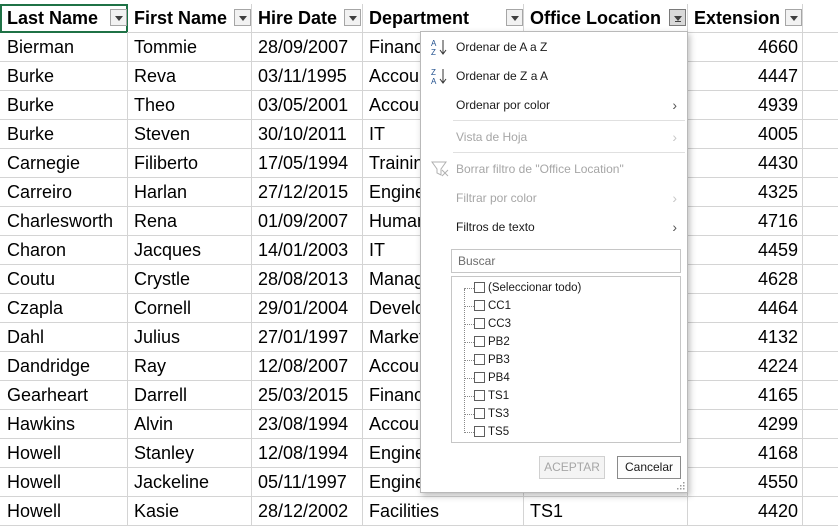 The height and width of the screenshot is (526, 838). Describe the element at coordinates (745, 76) in the screenshot. I see `table-cell: 4447` at that location.